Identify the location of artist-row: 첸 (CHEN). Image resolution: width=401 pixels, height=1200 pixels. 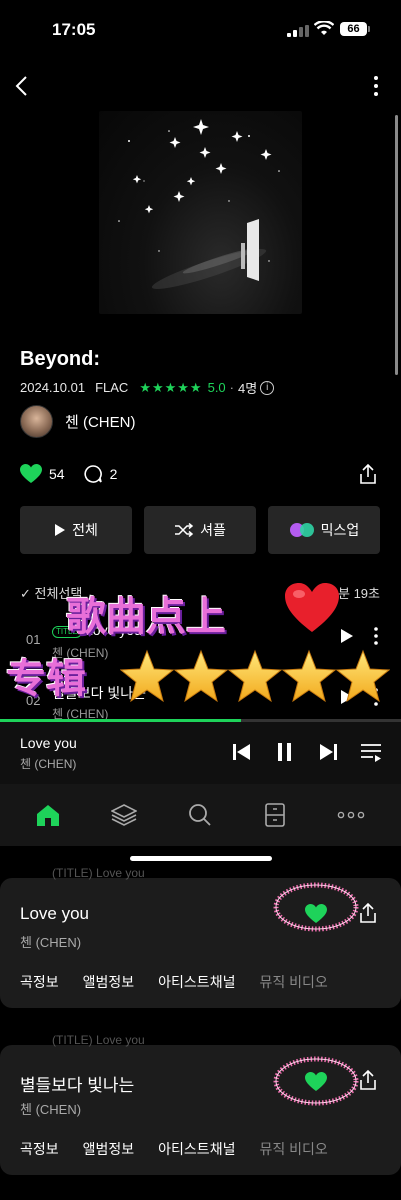
(77, 421).